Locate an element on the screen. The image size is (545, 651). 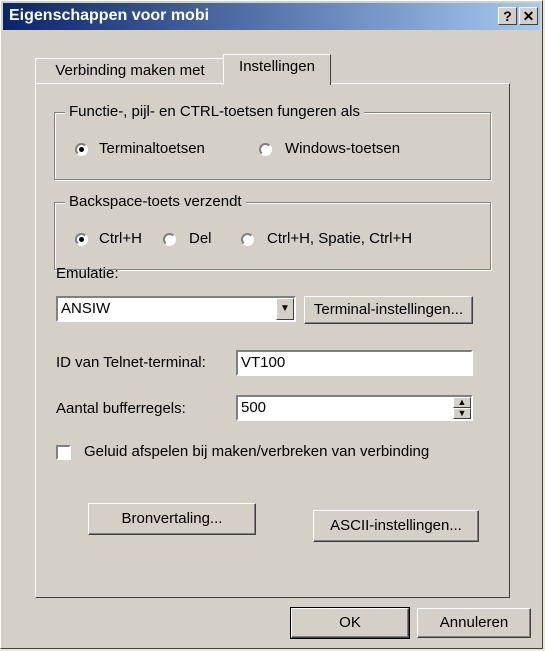
radio-ctrl-h-label: Ctrl+H is located at coordinates (120, 238).